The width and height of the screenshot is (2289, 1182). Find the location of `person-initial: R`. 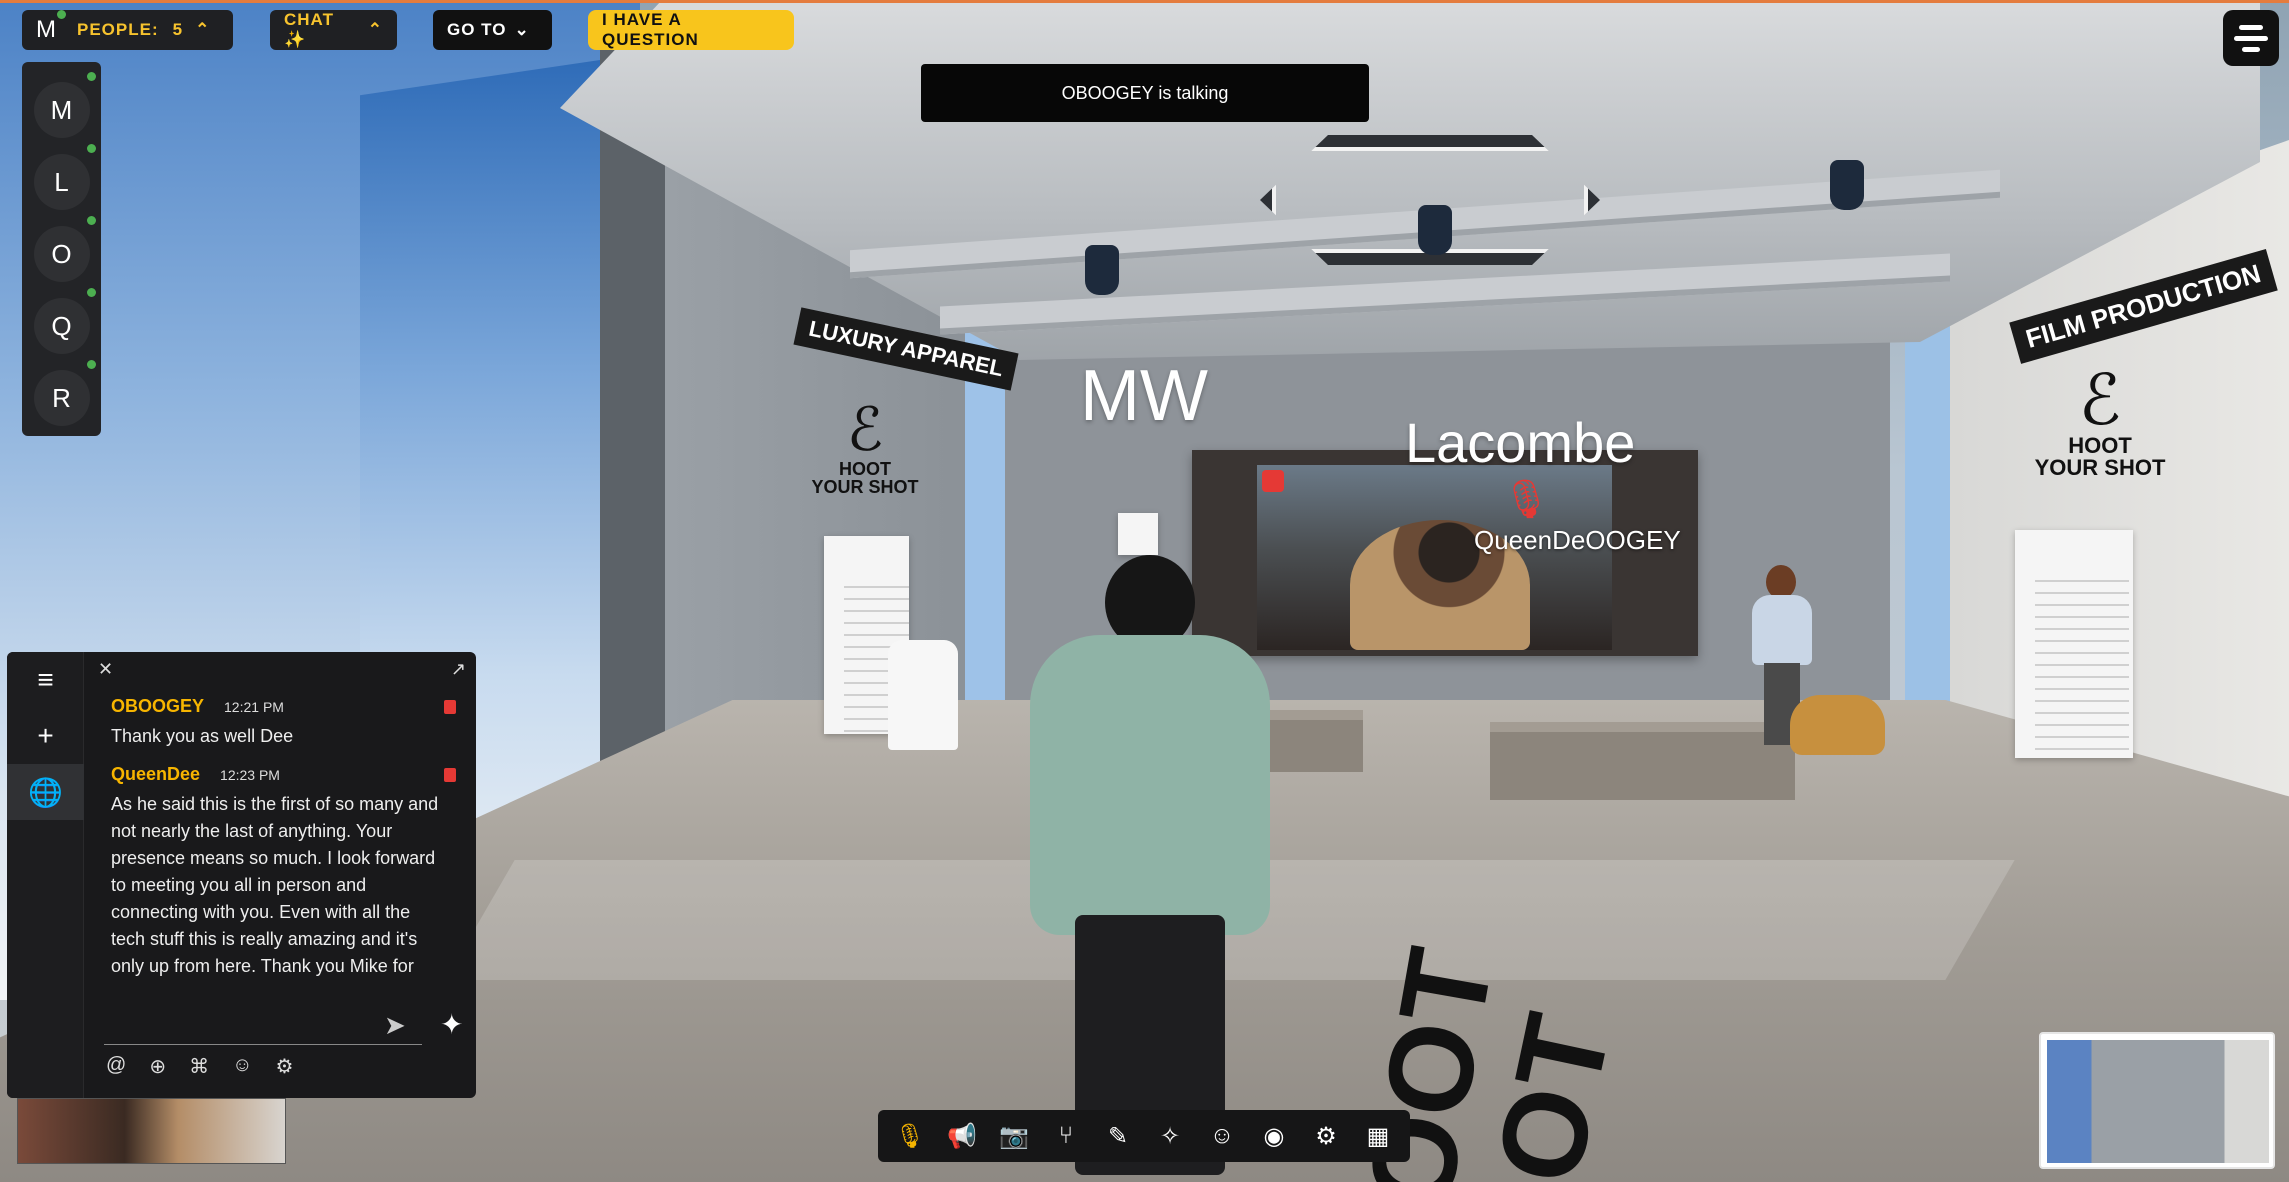

person-initial: R is located at coordinates (61, 397).